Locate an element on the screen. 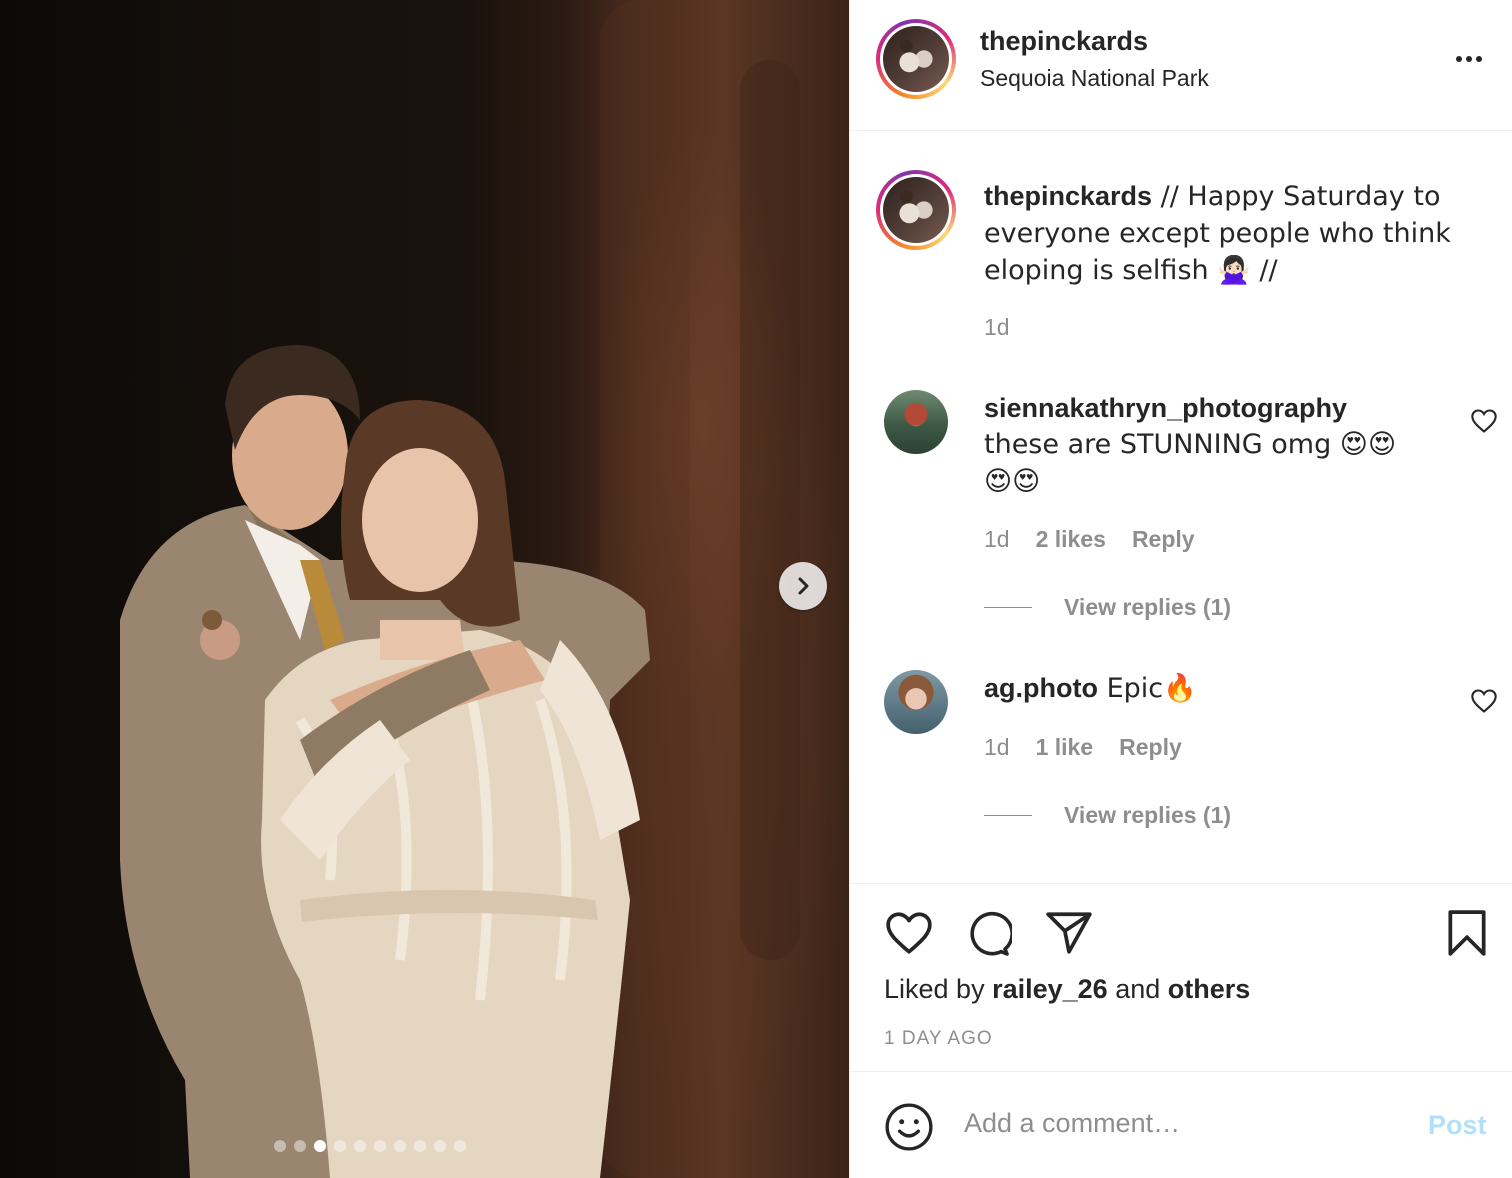 The image size is (1512, 1178). likes-summary: Liked by railey_26 and others is located at coordinates (1067, 989).